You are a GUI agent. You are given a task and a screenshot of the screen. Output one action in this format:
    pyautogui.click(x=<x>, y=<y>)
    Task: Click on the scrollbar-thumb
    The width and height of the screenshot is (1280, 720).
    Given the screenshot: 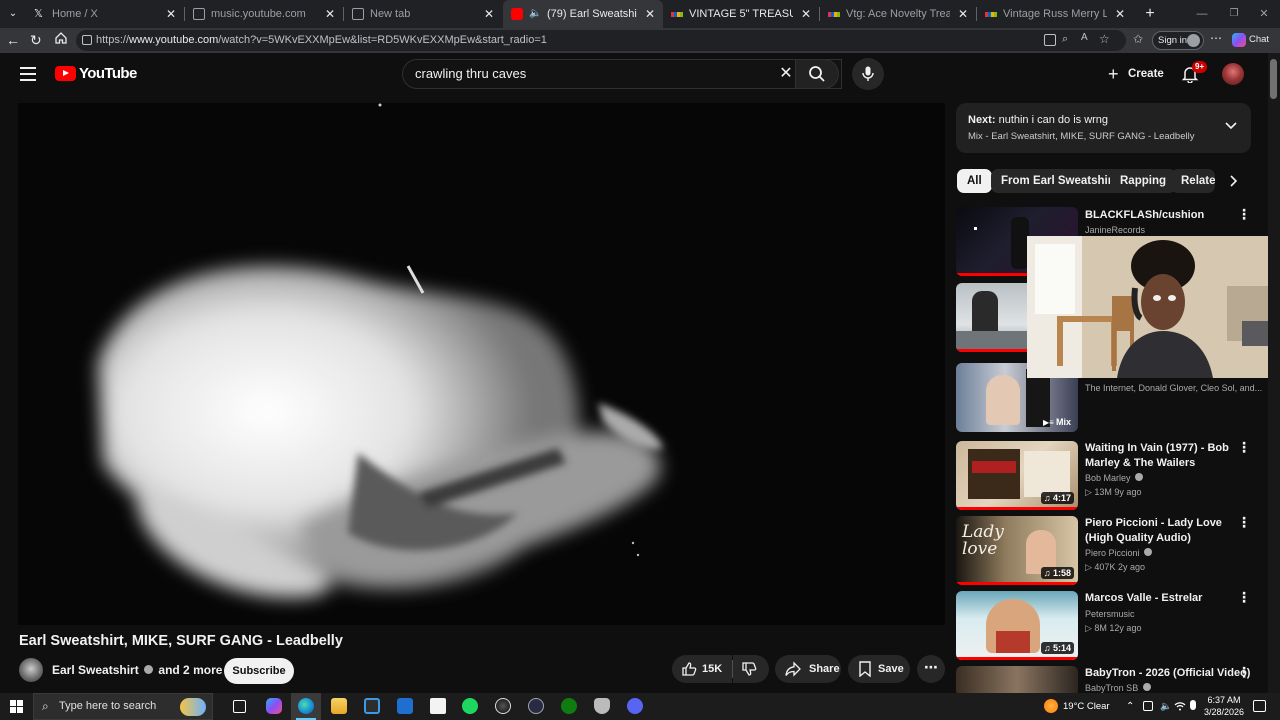 What is the action you would take?
    pyautogui.click(x=1273, y=79)
    